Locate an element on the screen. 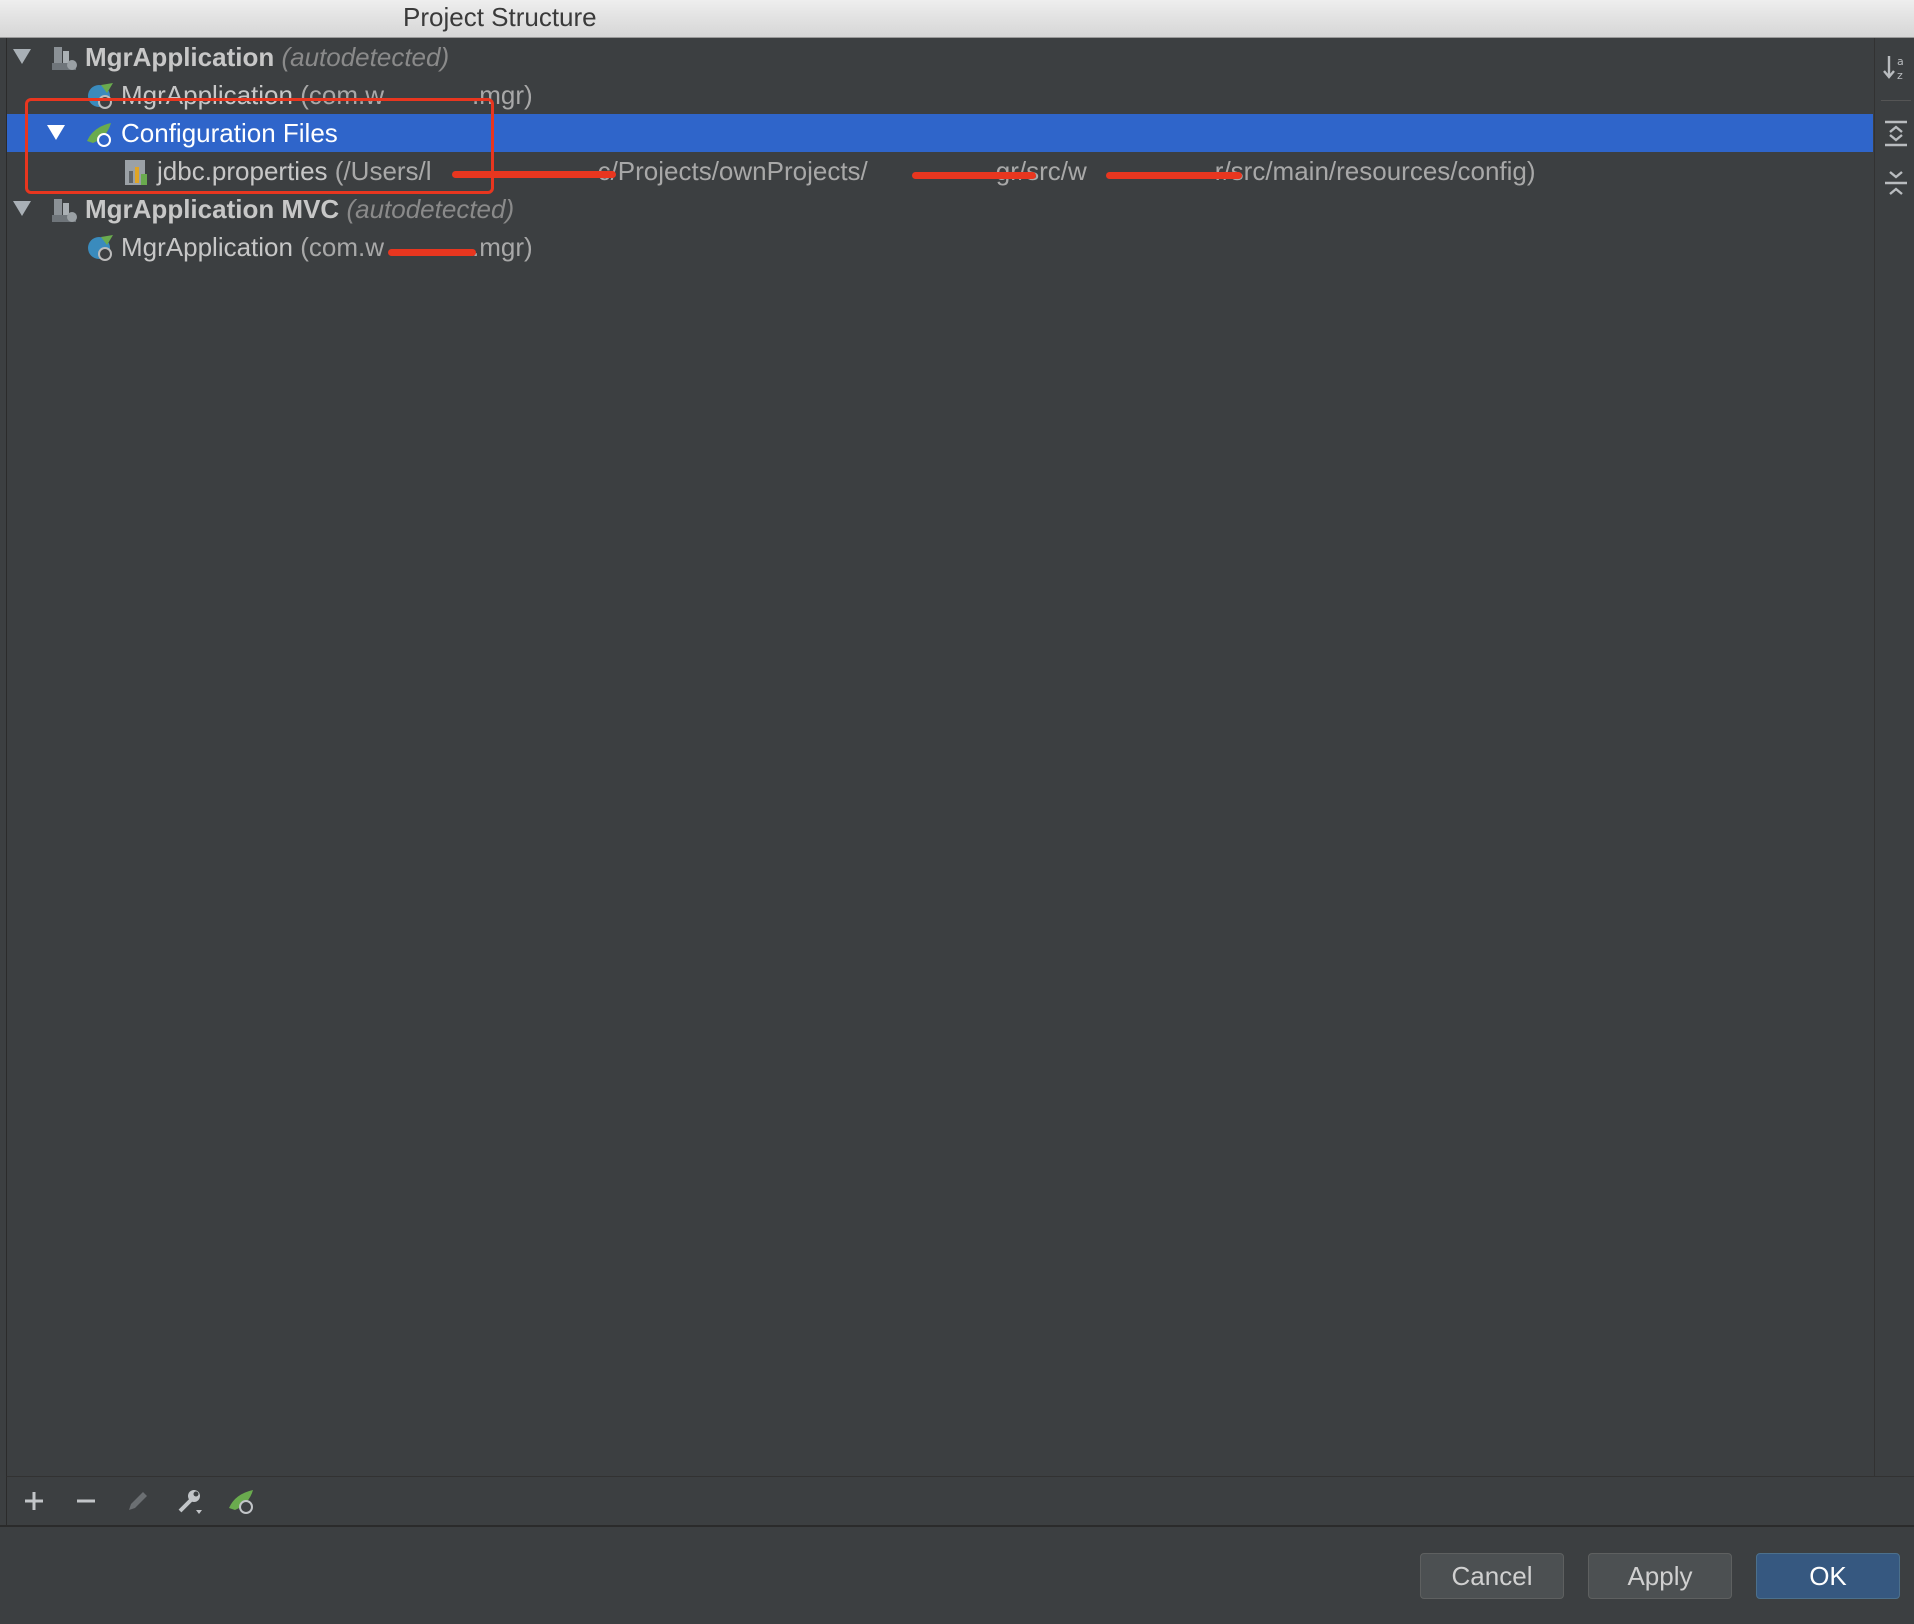 The height and width of the screenshot is (1624, 1914). tree-node-mgrapplication: MgrApplication (autodetected) is located at coordinates (940, 57).